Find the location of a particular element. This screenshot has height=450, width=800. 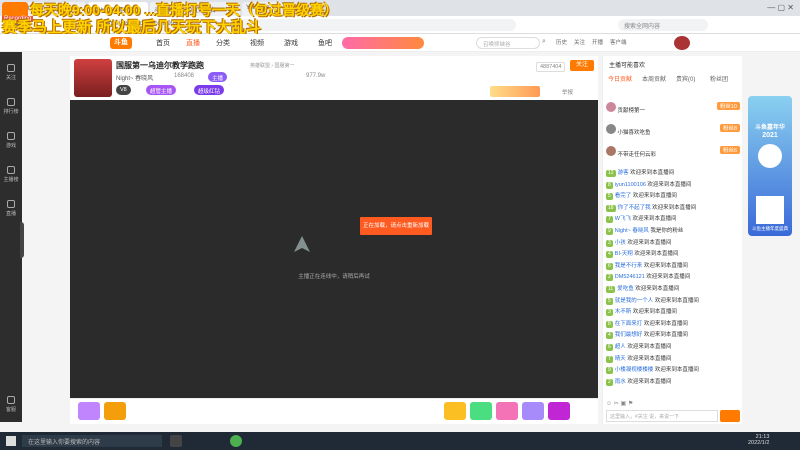

nav-live: 直播 is located at coordinates (193, 43).